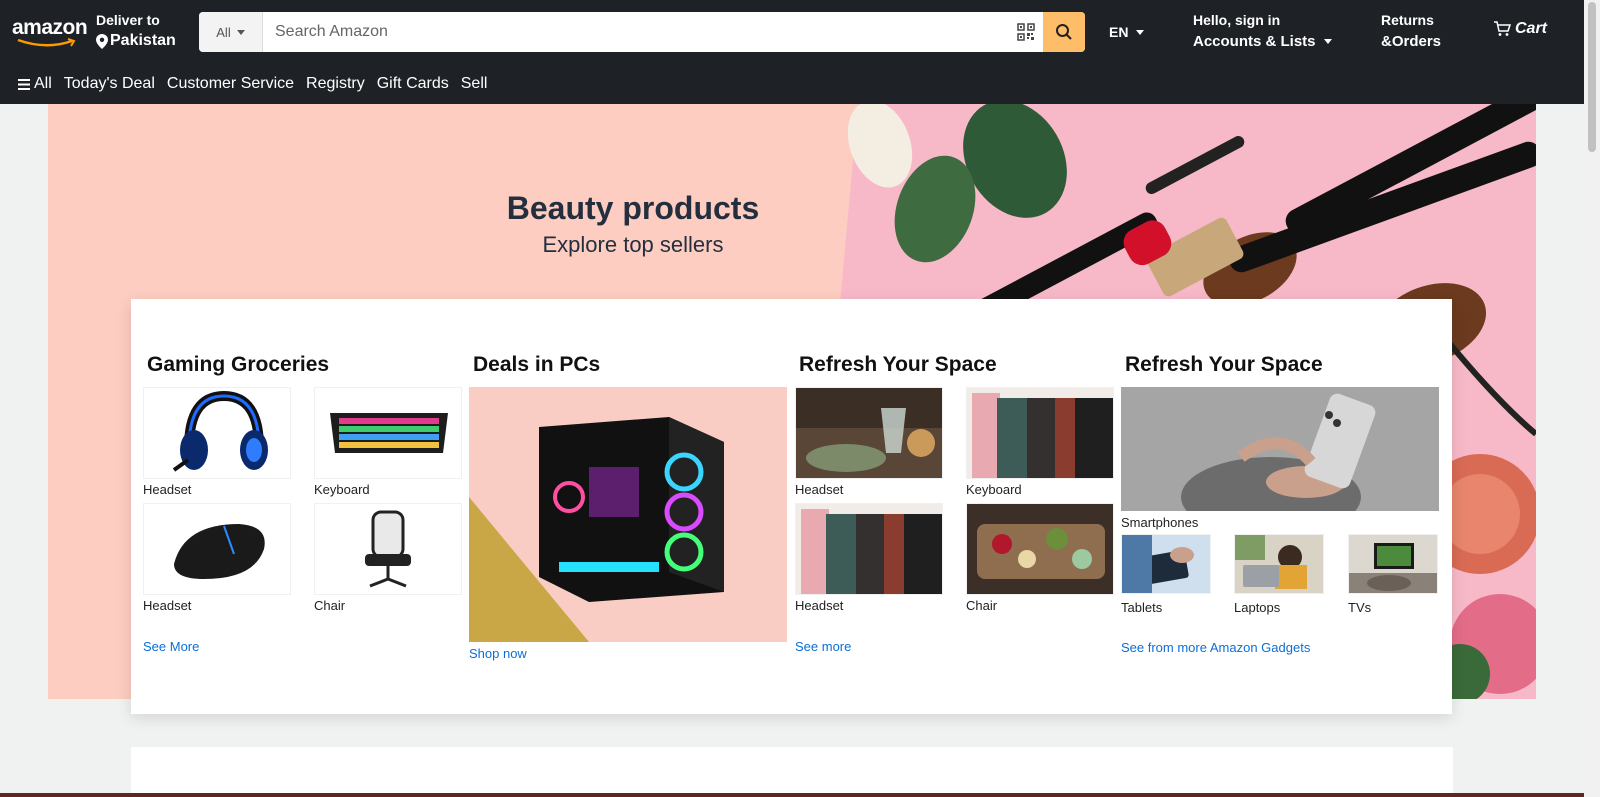  What do you see at coordinates (238, 364) in the screenshot?
I see `card-title: Gaming Groceries` at bounding box center [238, 364].